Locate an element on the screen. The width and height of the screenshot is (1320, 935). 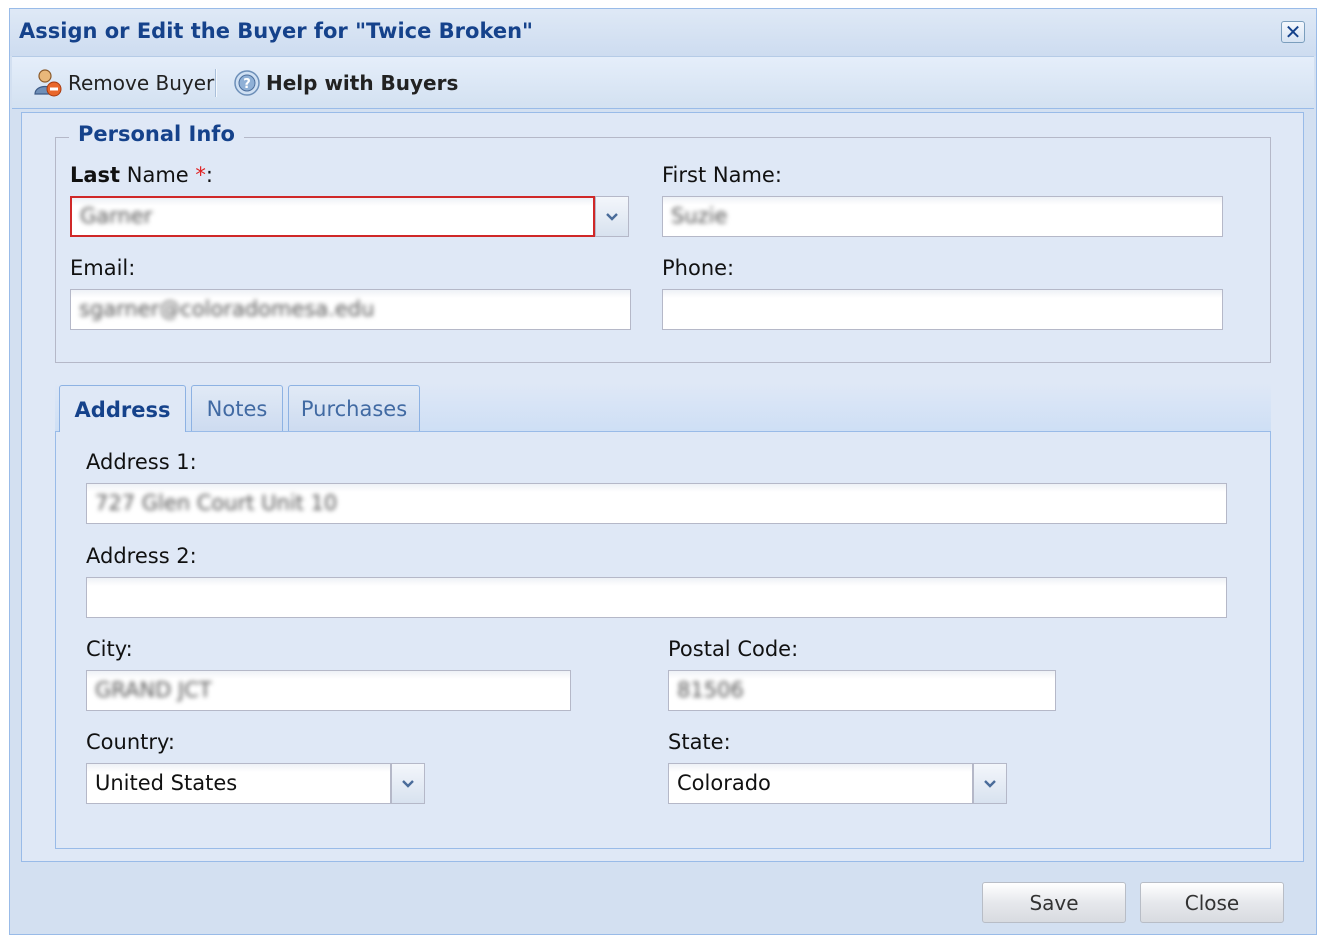
state-select: Colorado is located at coordinates (820, 783).